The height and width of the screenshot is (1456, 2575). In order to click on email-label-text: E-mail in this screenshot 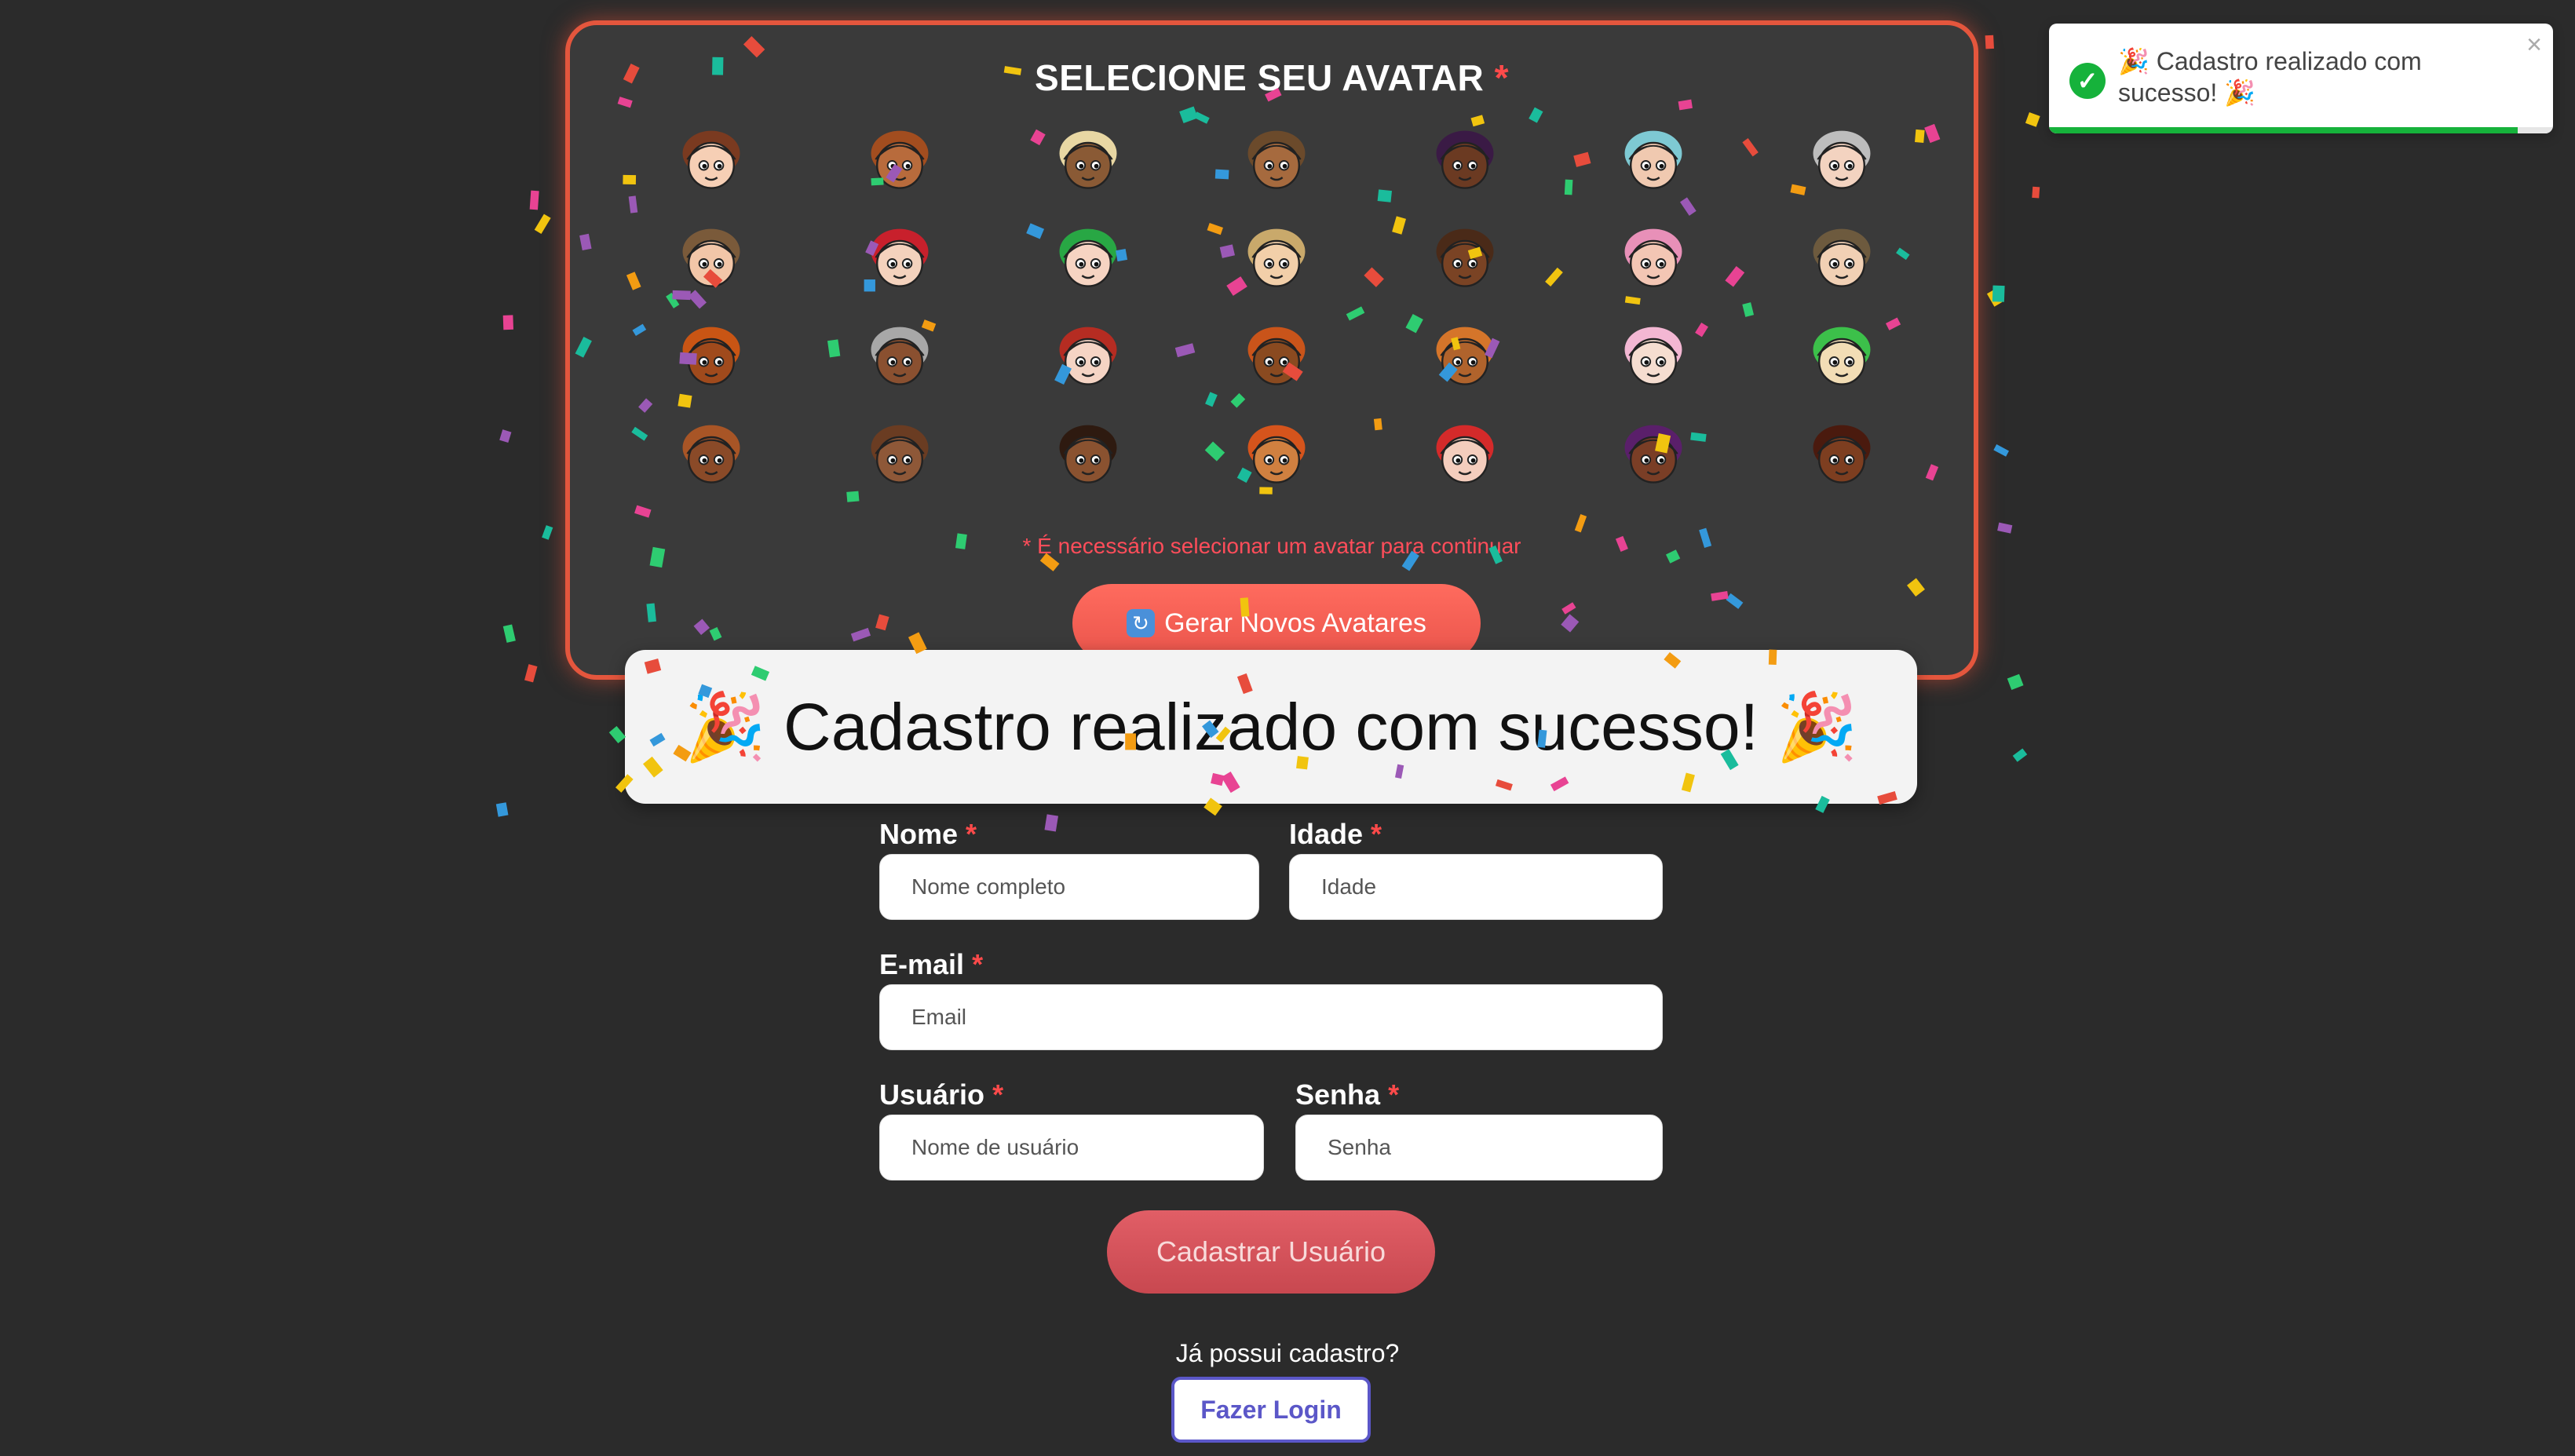, I will do `click(922, 964)`.